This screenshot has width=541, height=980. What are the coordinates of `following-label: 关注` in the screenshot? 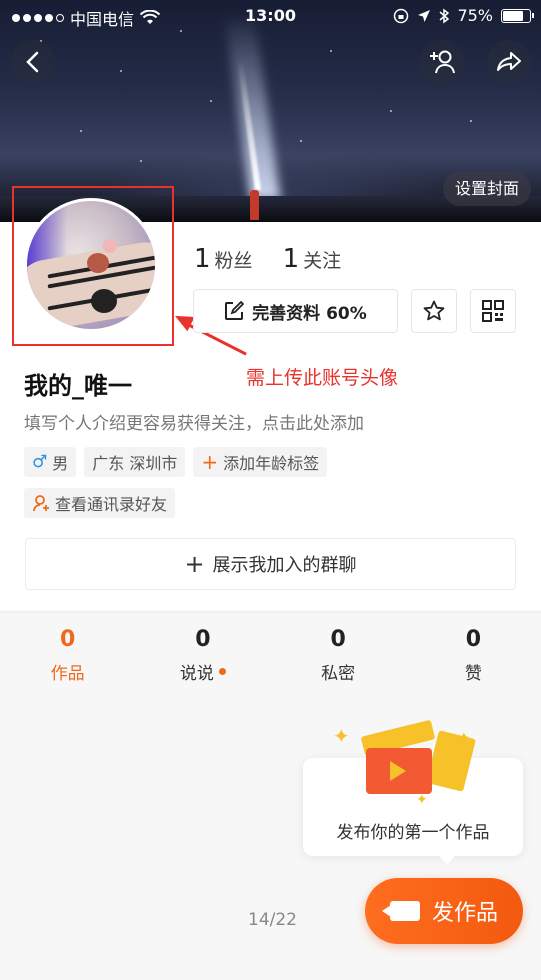 It's located at (322, 261).